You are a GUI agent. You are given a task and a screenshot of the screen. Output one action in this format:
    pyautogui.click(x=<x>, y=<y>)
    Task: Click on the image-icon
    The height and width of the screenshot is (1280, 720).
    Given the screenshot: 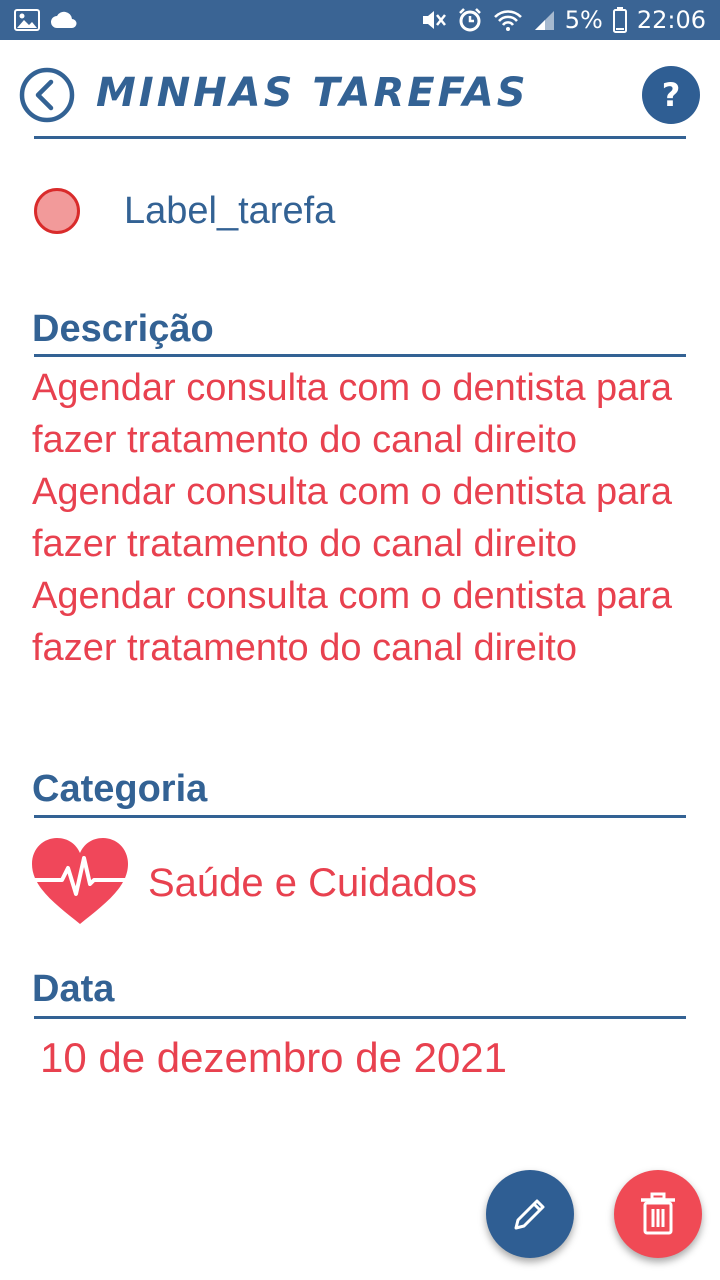 What is the action you would take?
    pyautogui.click(x=27, y=20)
    